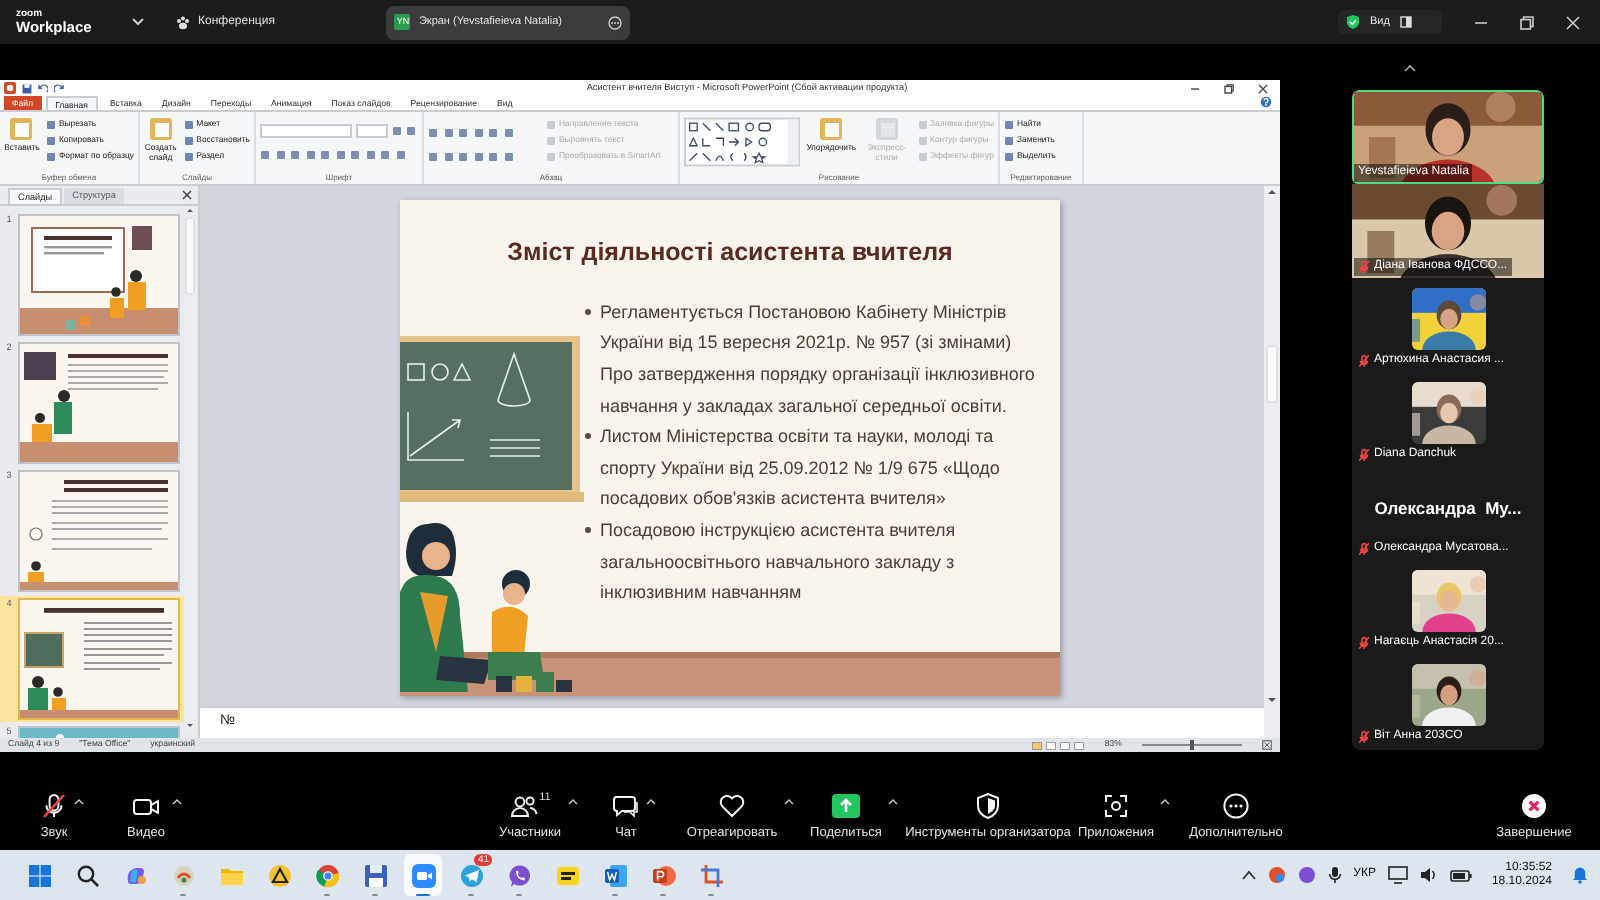  Describe the element at coordinates (1116, 806) in the screenshot. I see `scan-icon` at that location.